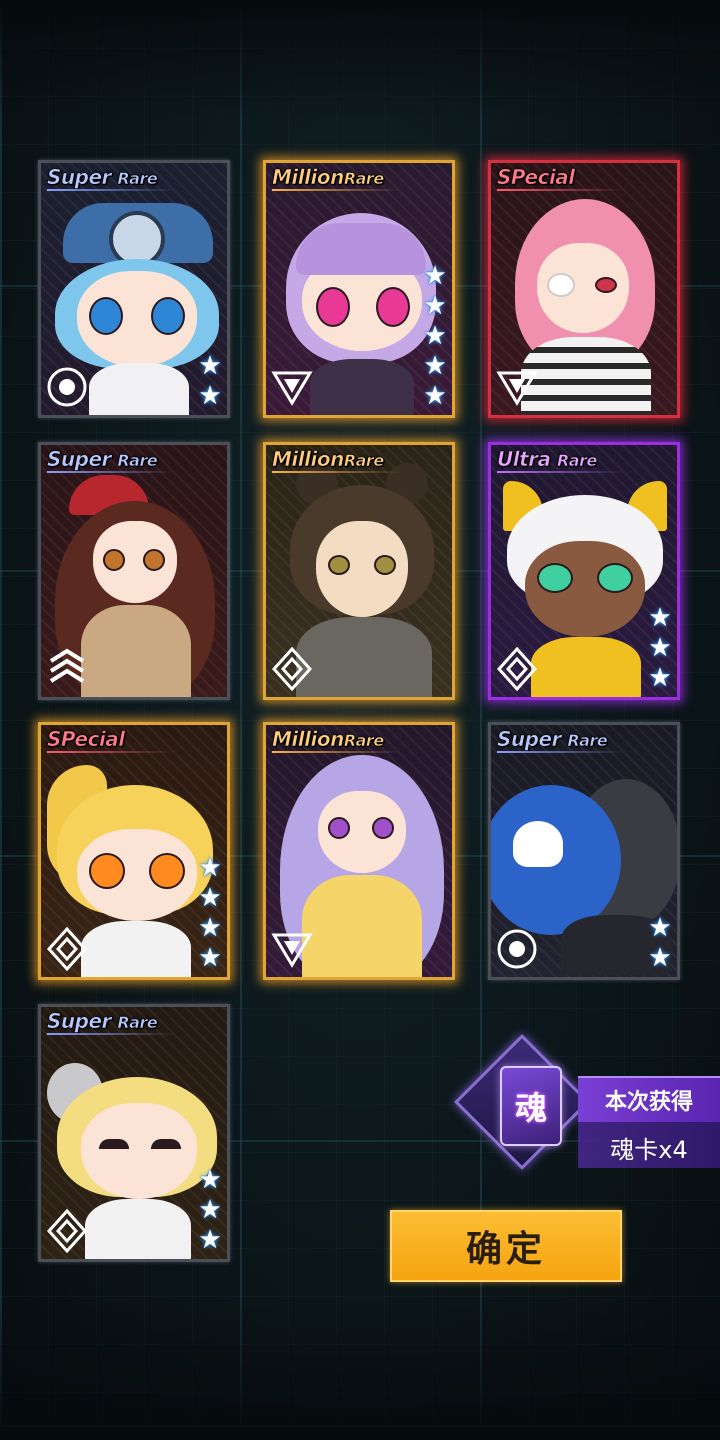 This screenshot has width=720, height=1440. Describe the element at coordinates (360, 1370) in the screenshot. I see `bottom-vignette` at that location.